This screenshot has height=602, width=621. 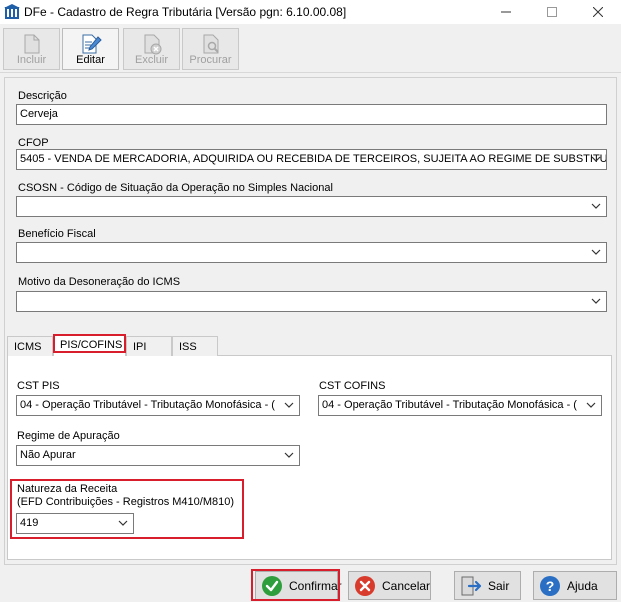 What do you see at coordinates (99, 282) in the screenshot?
I see `motivo-label: Motivo da Desoneração do ICMS` at bounding box center [99, 282].